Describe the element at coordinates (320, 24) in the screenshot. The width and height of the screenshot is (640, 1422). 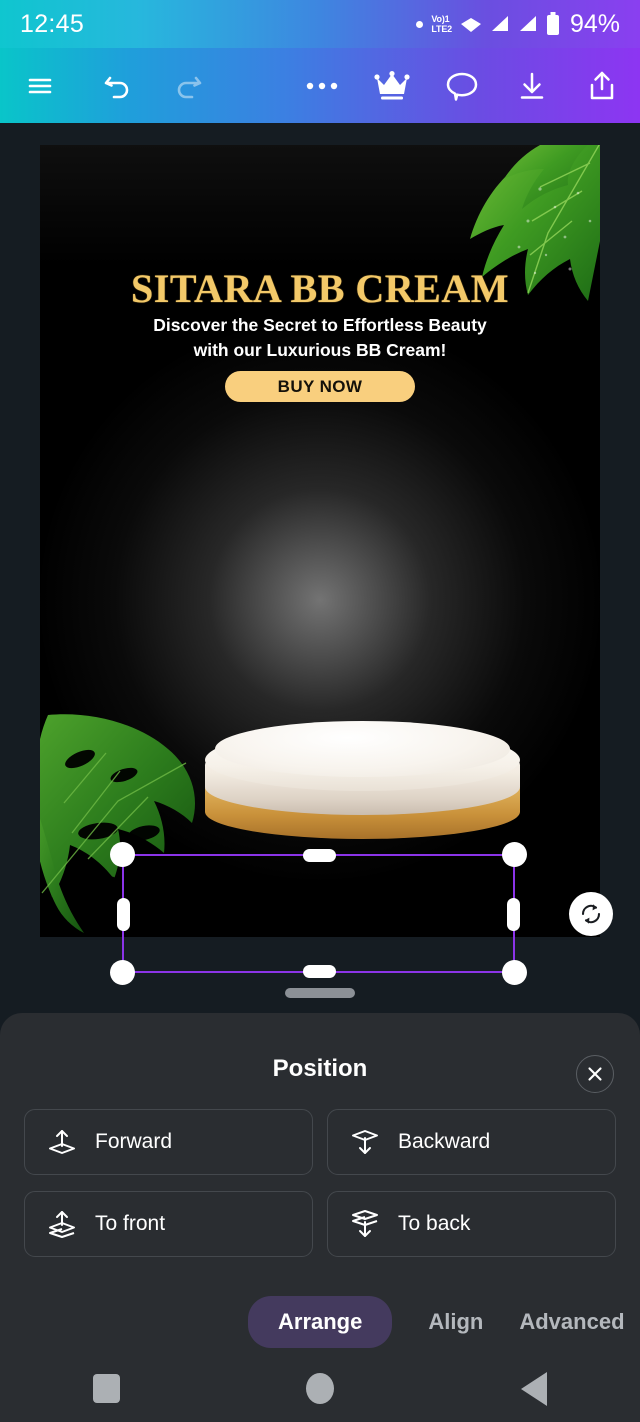
I see `status-bar: 12:45 Vo)1 LTE2 94%` at that location.